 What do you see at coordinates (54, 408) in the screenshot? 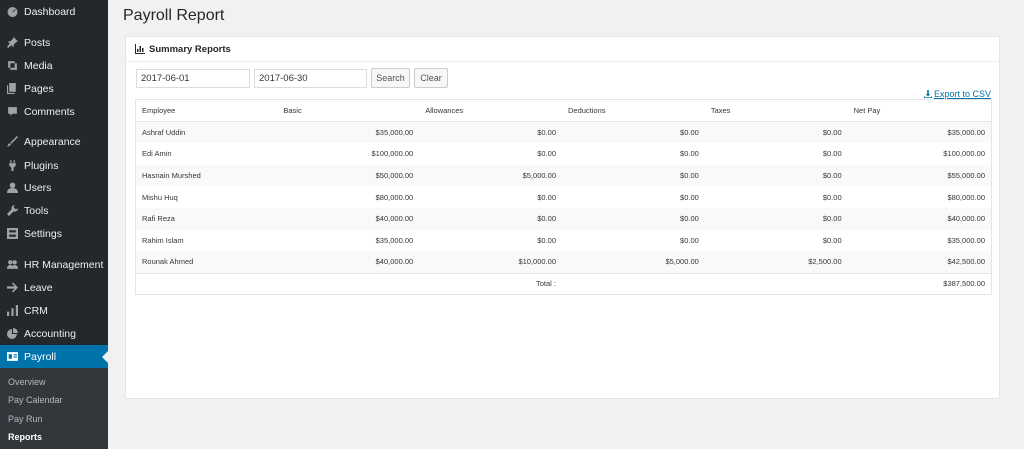
I see `payroll-submenu: Overview Pay Calendar Pay Run Reports` at bounding box center [54, 408].